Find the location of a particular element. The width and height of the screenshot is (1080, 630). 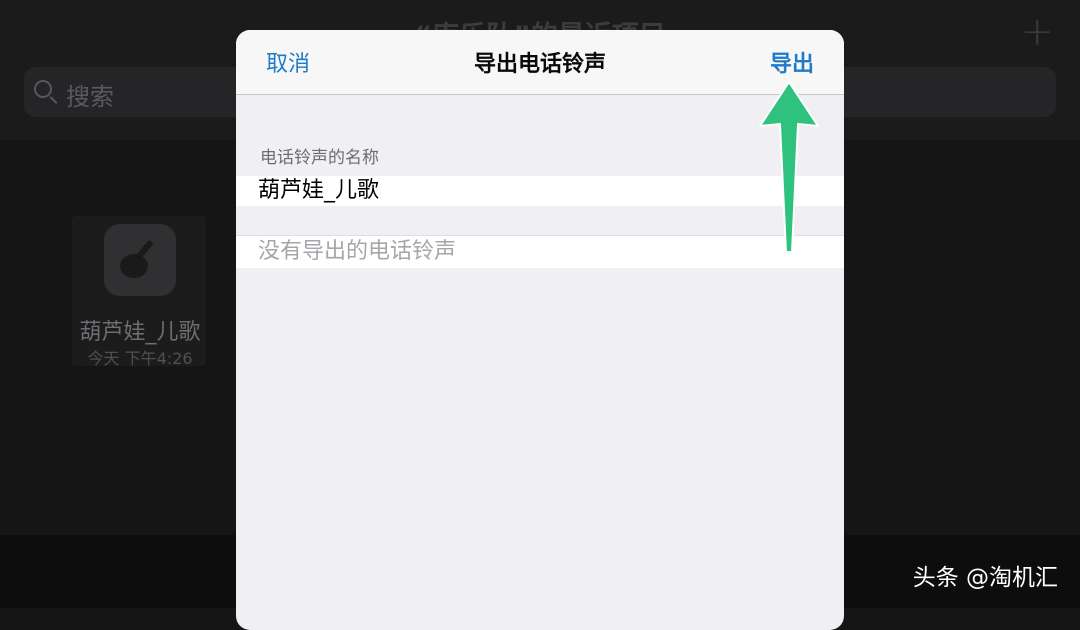

watermark: 头条 @淘机汇 is located at coordinates (985, 578).